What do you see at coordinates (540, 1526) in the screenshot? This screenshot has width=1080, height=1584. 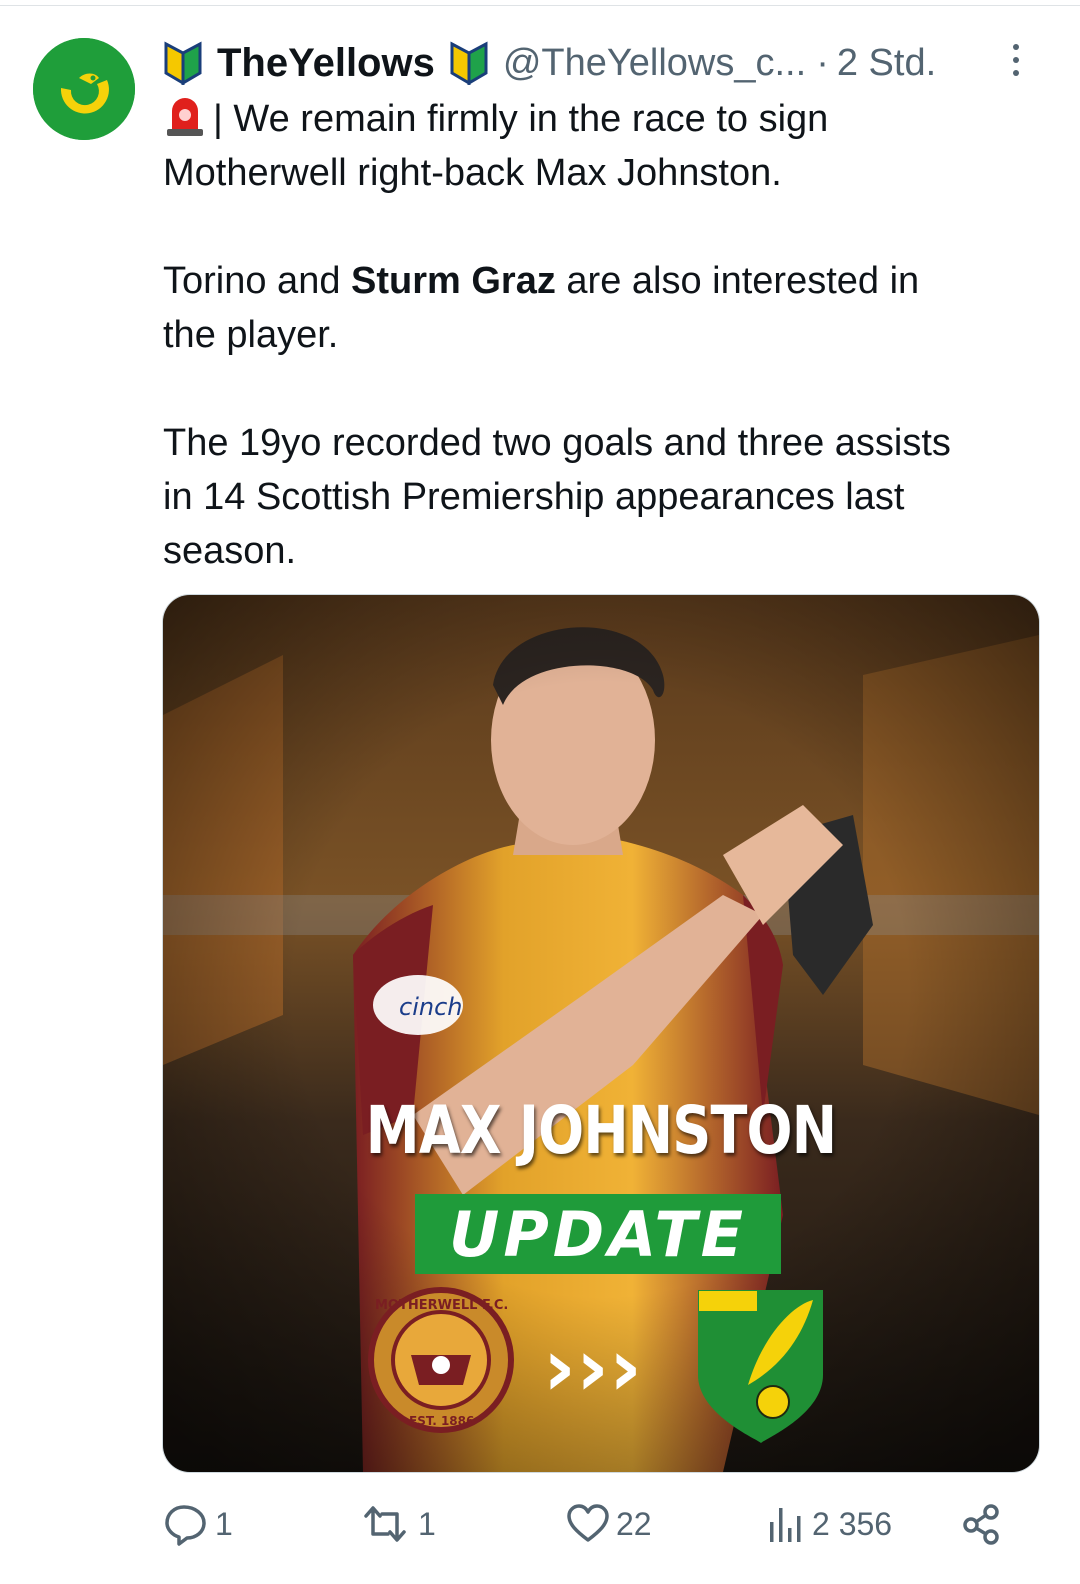 I see `tweet-actions: 1 1 22 2 356` at bounding box center [540, 1526].